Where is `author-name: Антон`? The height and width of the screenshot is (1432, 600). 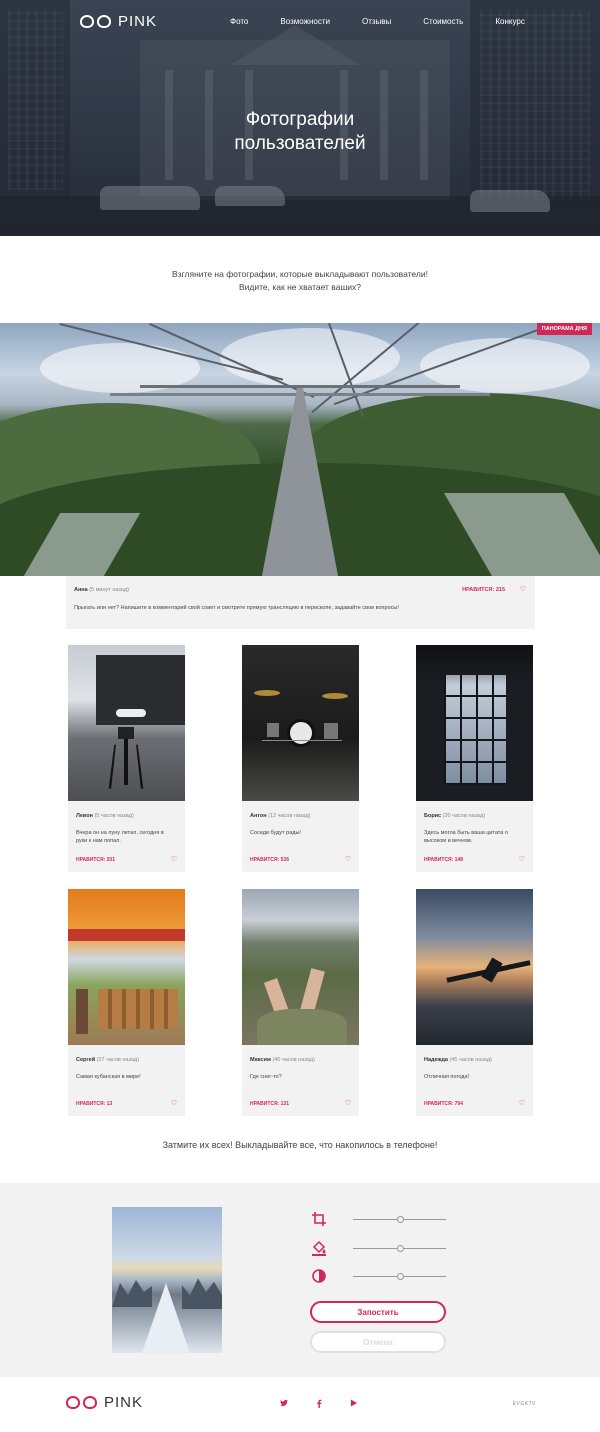
author-name: Антон is located at coordinates (258, 816).